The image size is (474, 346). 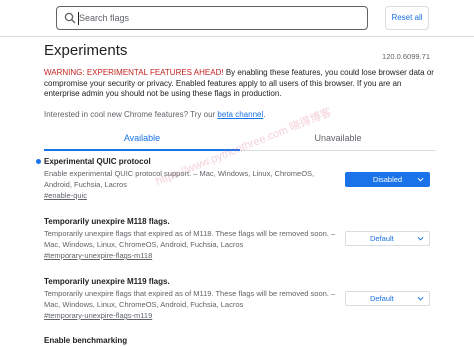 What do you see at coordinates (107, 281) in the screenshot?
I see `flag-name: Temporarily unexpire M119 flags.` at bounding box center [107, 281].